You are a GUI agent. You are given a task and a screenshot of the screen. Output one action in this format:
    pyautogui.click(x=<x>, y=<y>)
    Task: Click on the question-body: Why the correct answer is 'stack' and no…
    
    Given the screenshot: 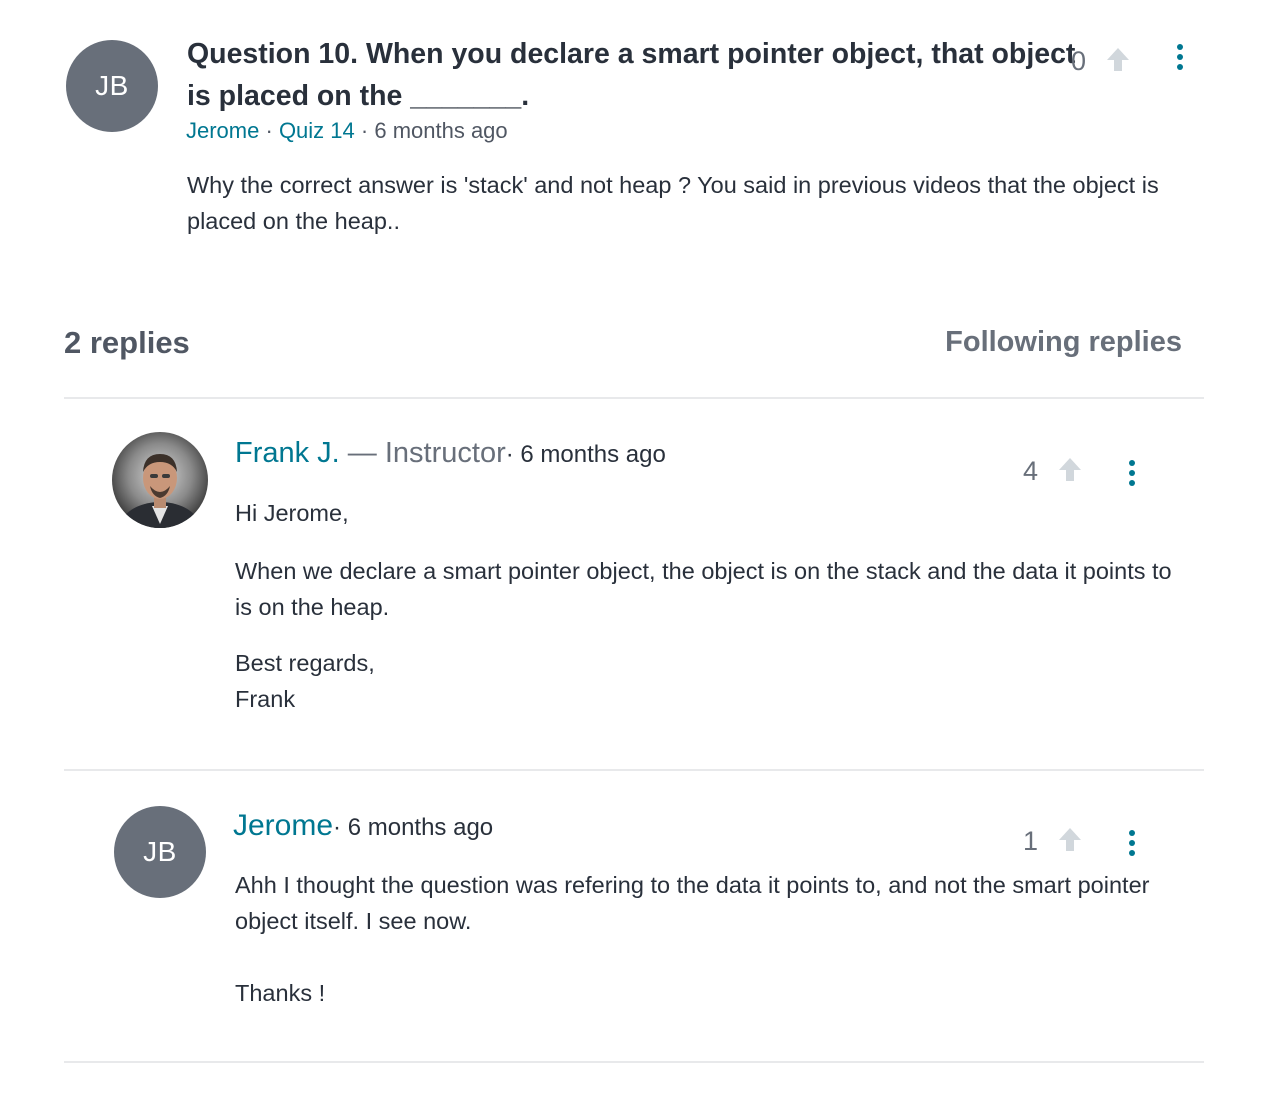 What is the action you would take?
    pyautogui.click(x=673, y=203)
    